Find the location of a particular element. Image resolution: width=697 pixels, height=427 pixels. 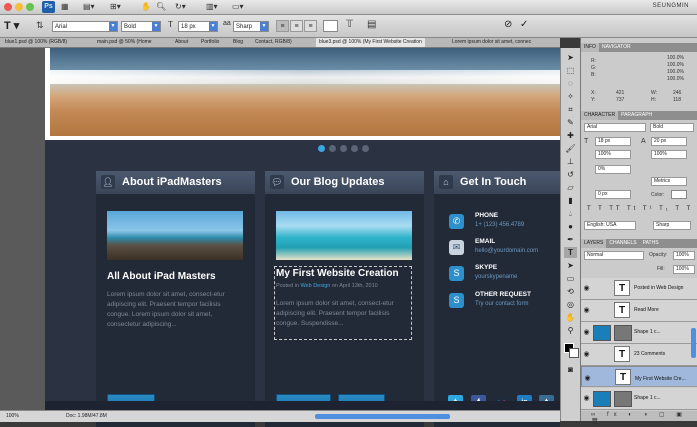

char-leading: 20 px is located at coordinates (669, 141).